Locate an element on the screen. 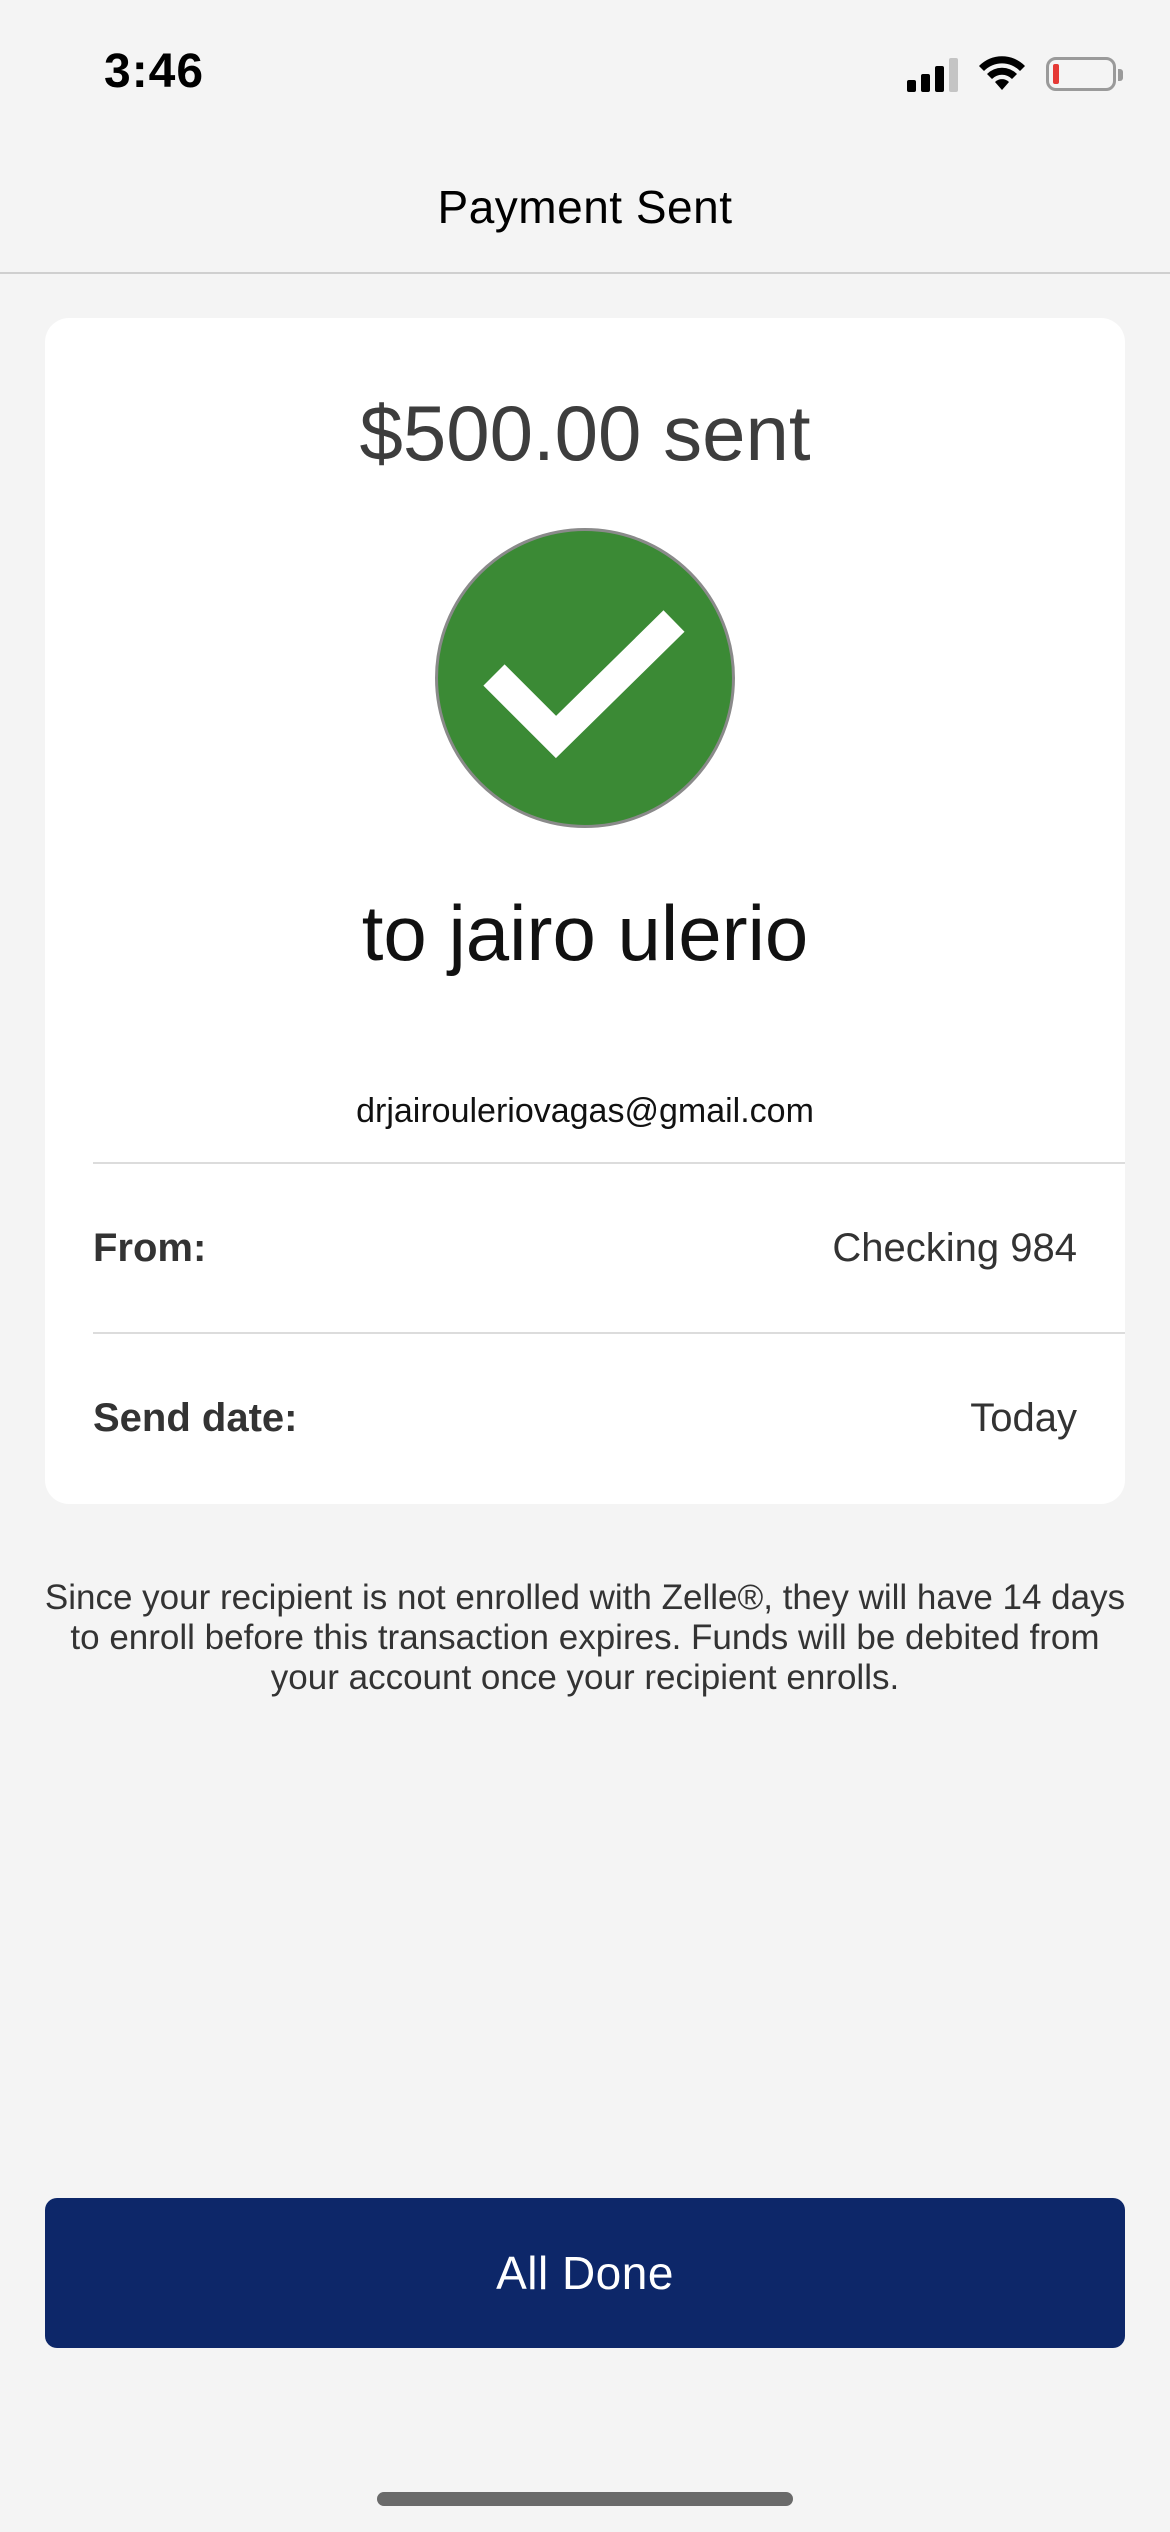 The image size is (1170, 2532). status-icons is located at coordinates (1015, 74).